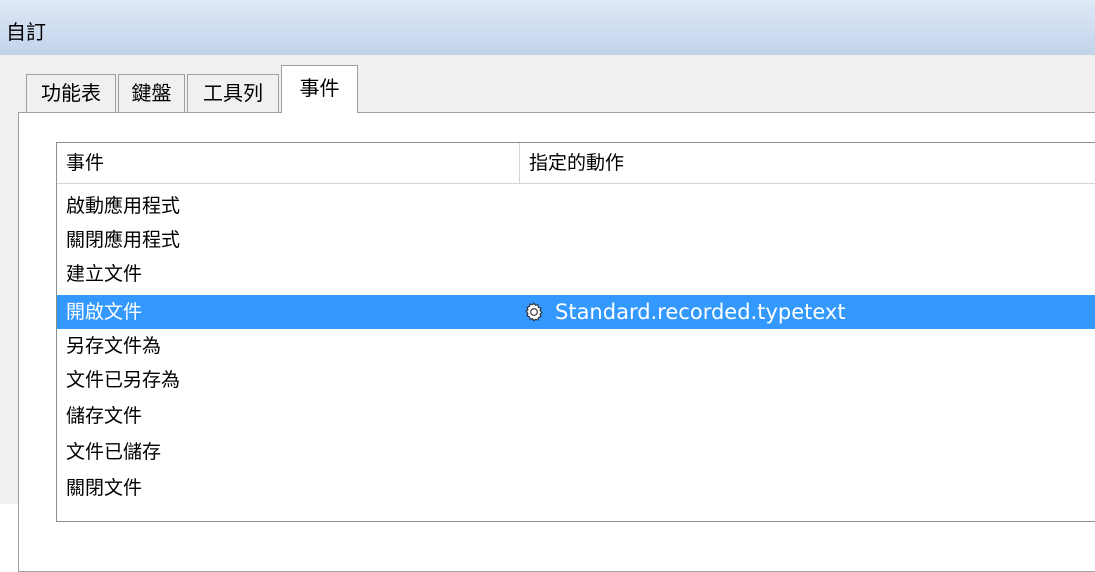 The width and height of the screenshot is (1095, 572). I want to click on table-row: 文件已另存為, so click(576, 380).